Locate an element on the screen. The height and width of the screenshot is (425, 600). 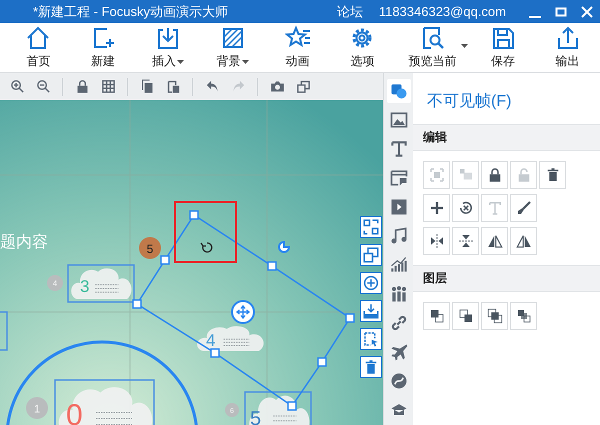
toolbar-button: 插入 is located at coordinates (168, 47).